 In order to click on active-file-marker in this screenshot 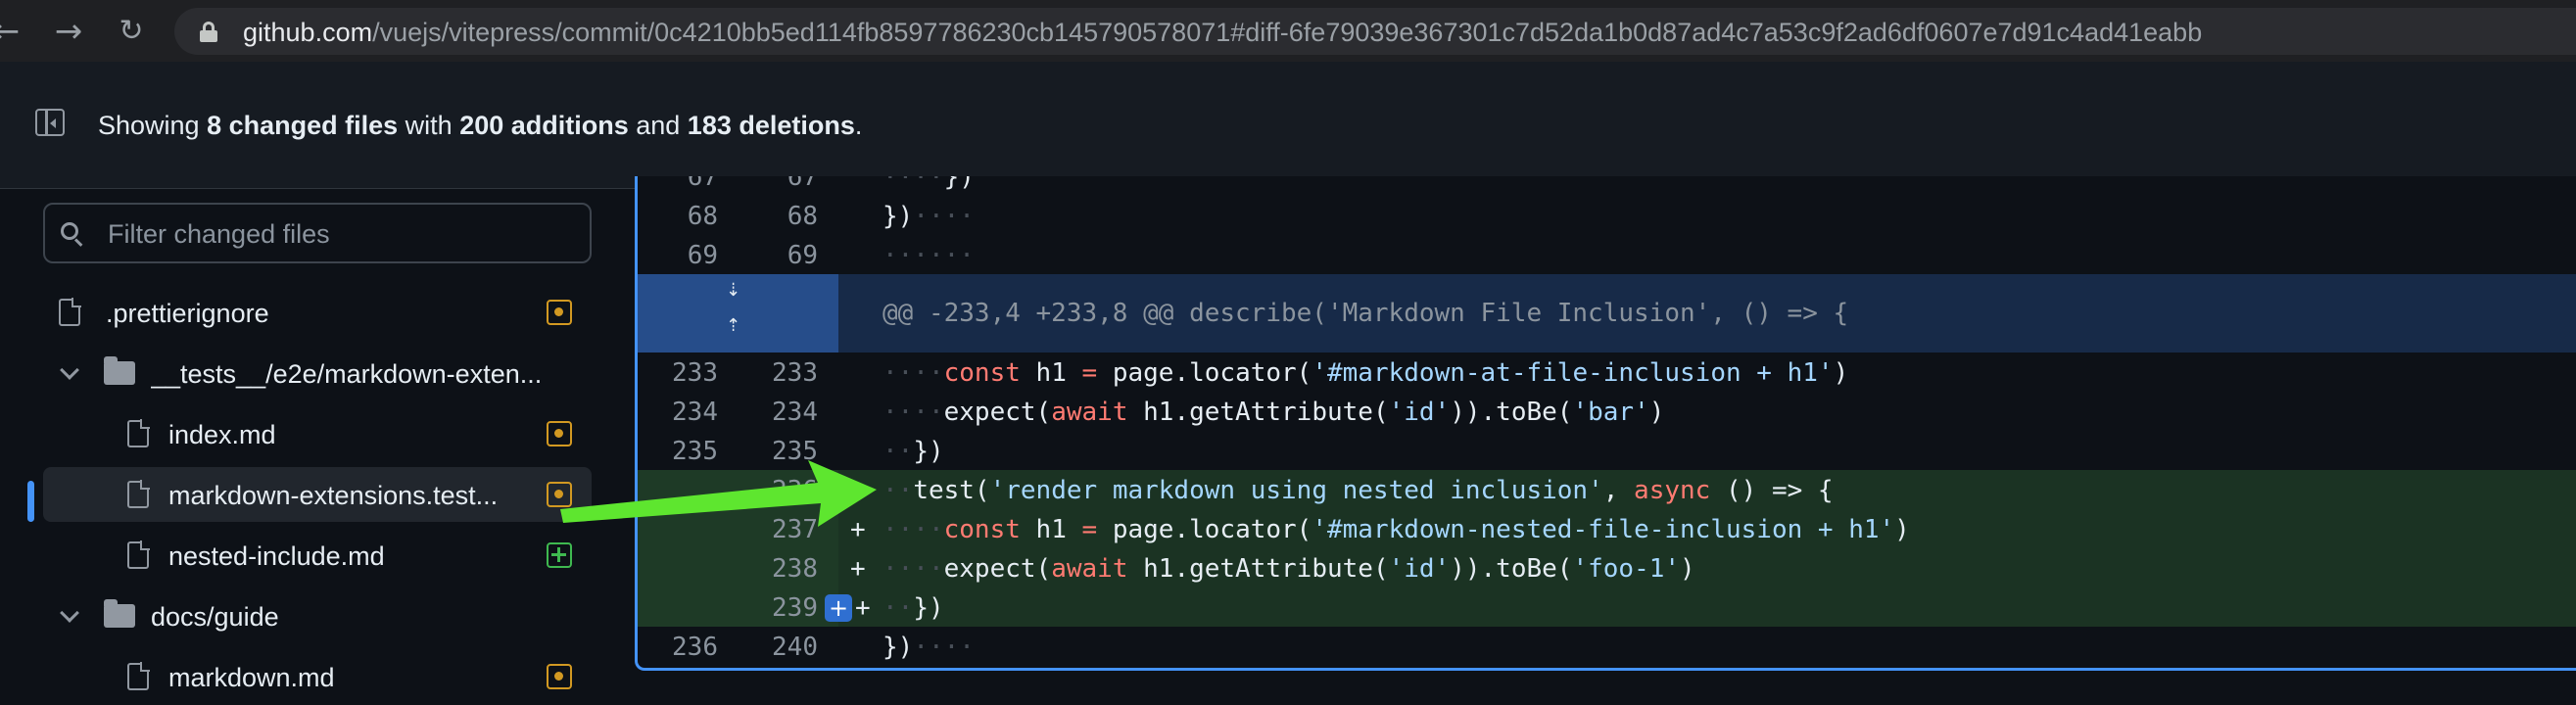, I will do `click(31, 501)`.